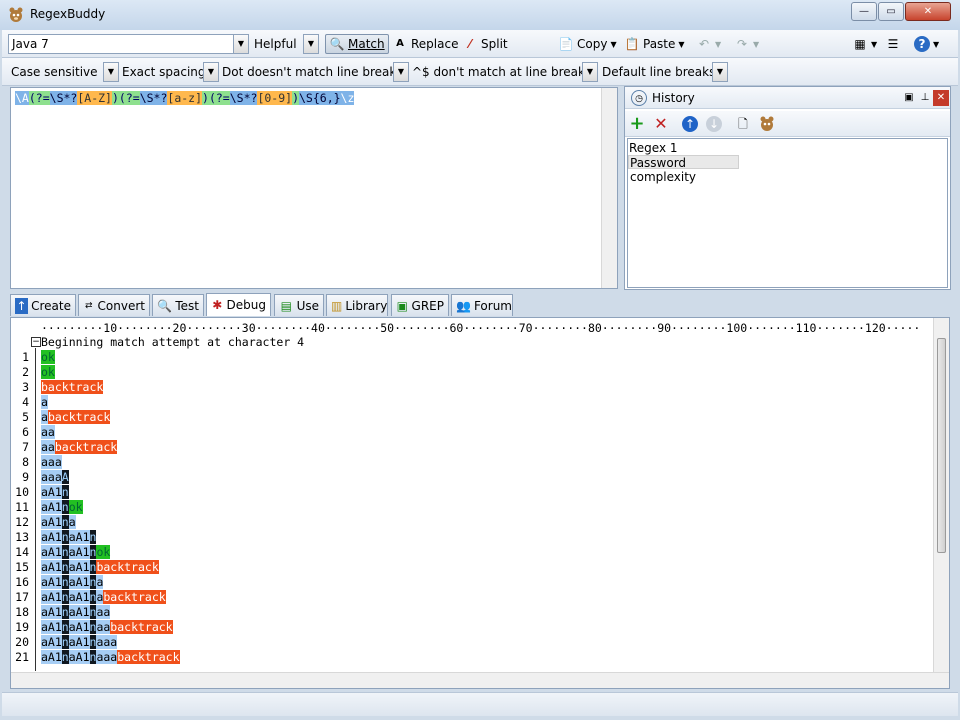 The image size is (960, 720). I want to click on regex-token: \z, so click(347, 98).